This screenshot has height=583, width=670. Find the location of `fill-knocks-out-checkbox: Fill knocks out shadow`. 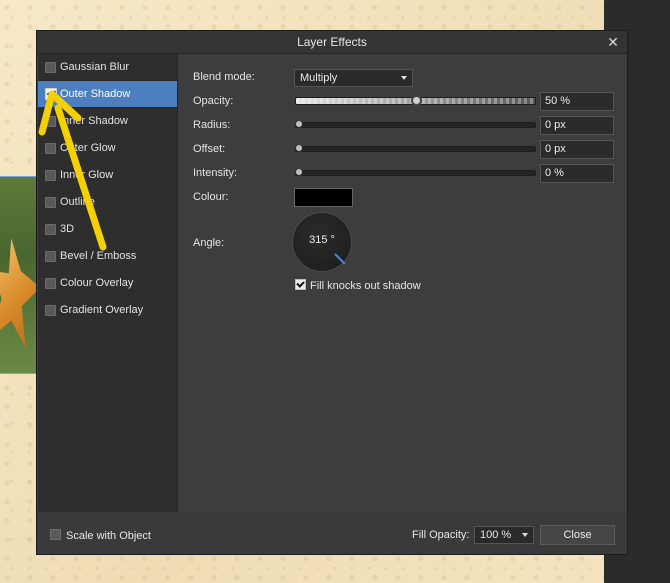

fill-knocks-out-checkbox: Fill knocks out shadow is located at coordinates (358, 285).